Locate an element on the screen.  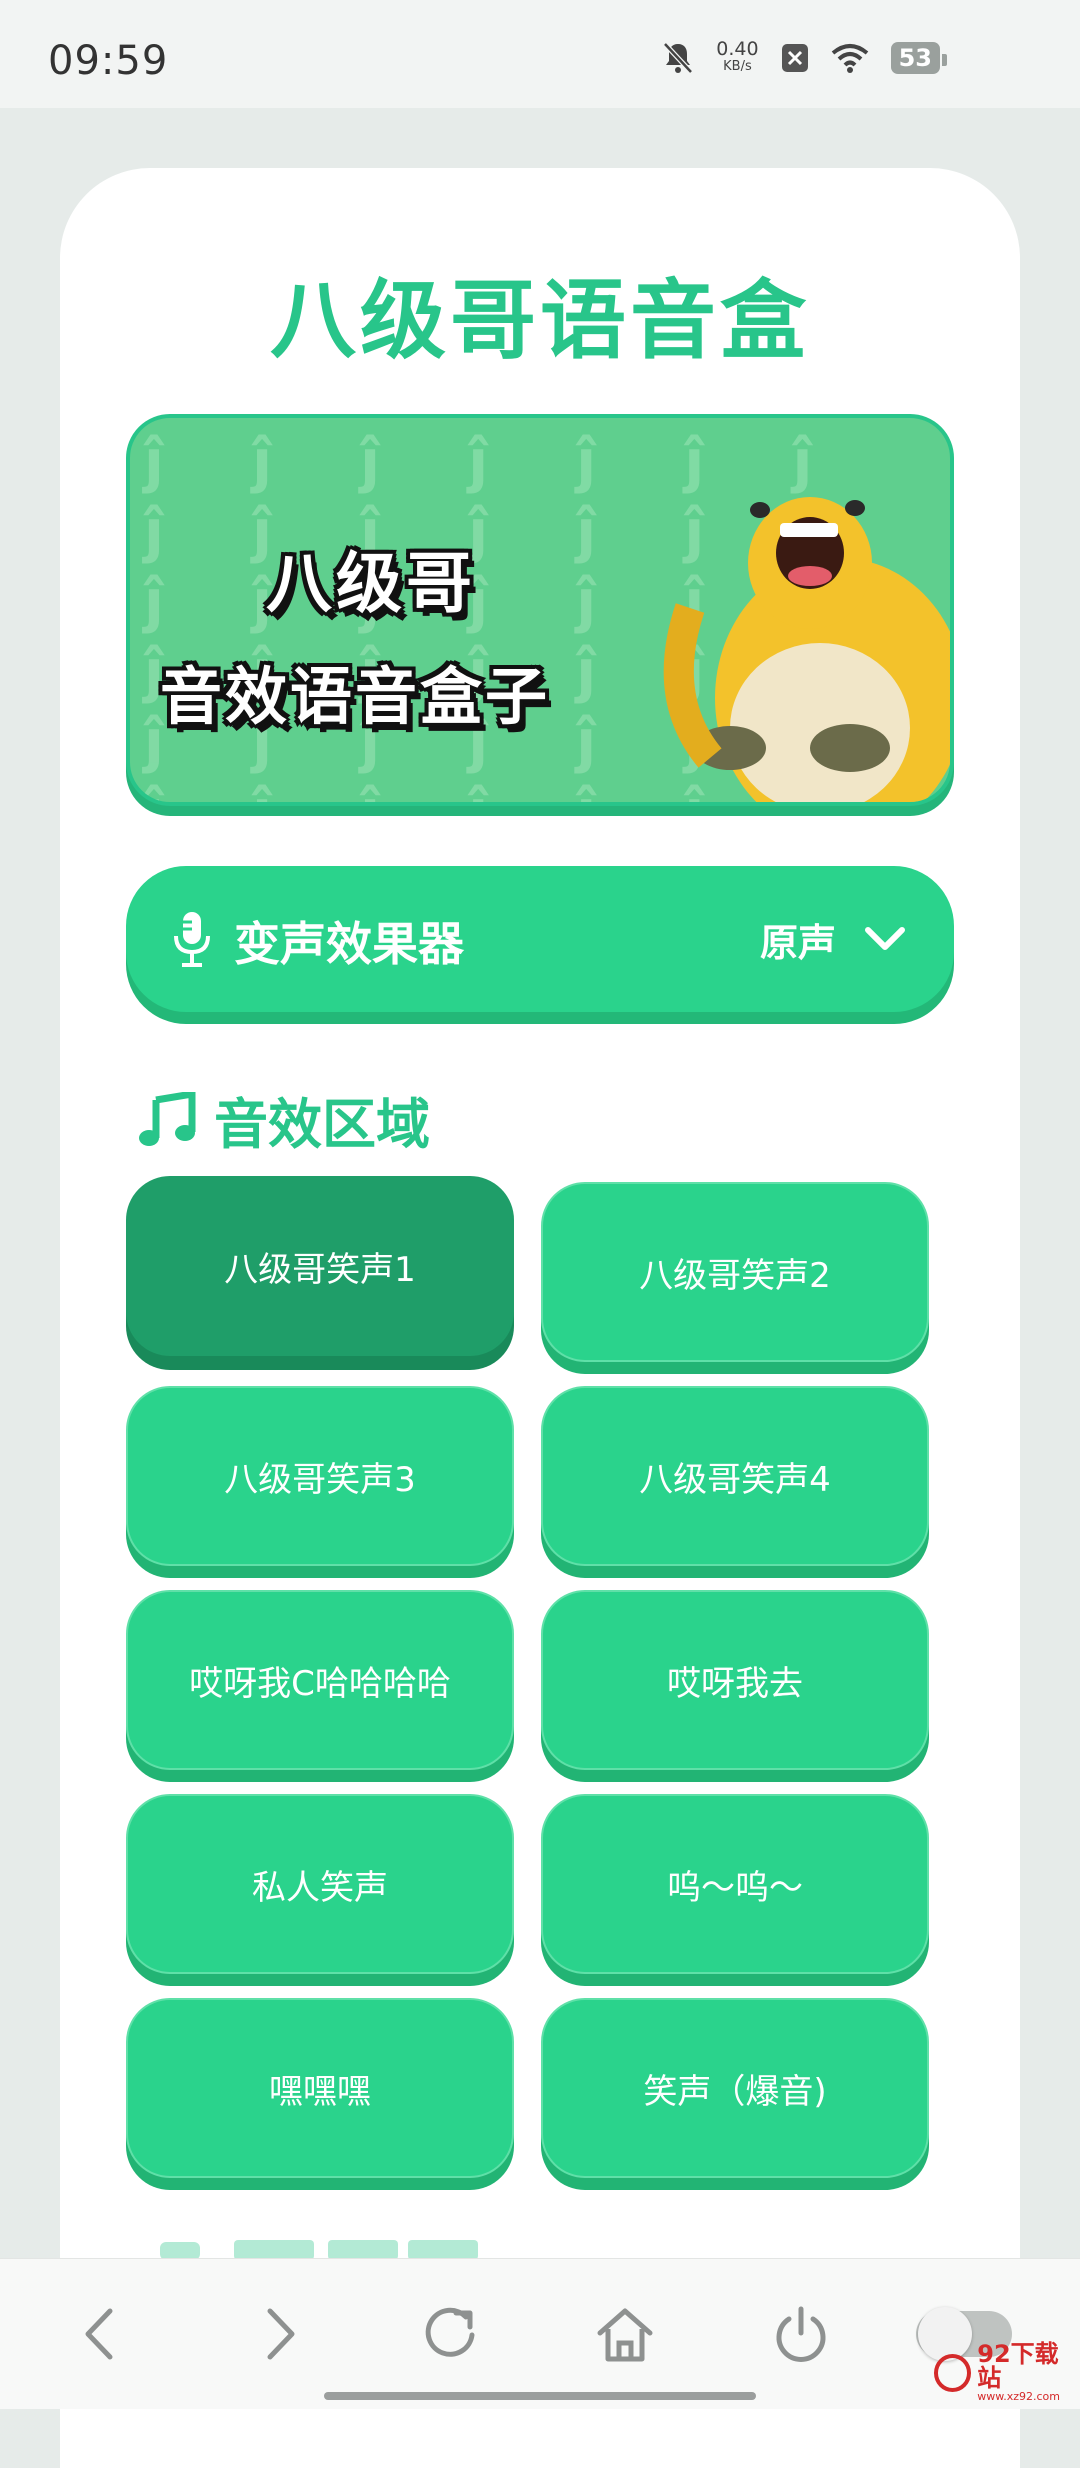
watermark: 92下载站 www.xz92.com is located at coordinates (1007, 2372).